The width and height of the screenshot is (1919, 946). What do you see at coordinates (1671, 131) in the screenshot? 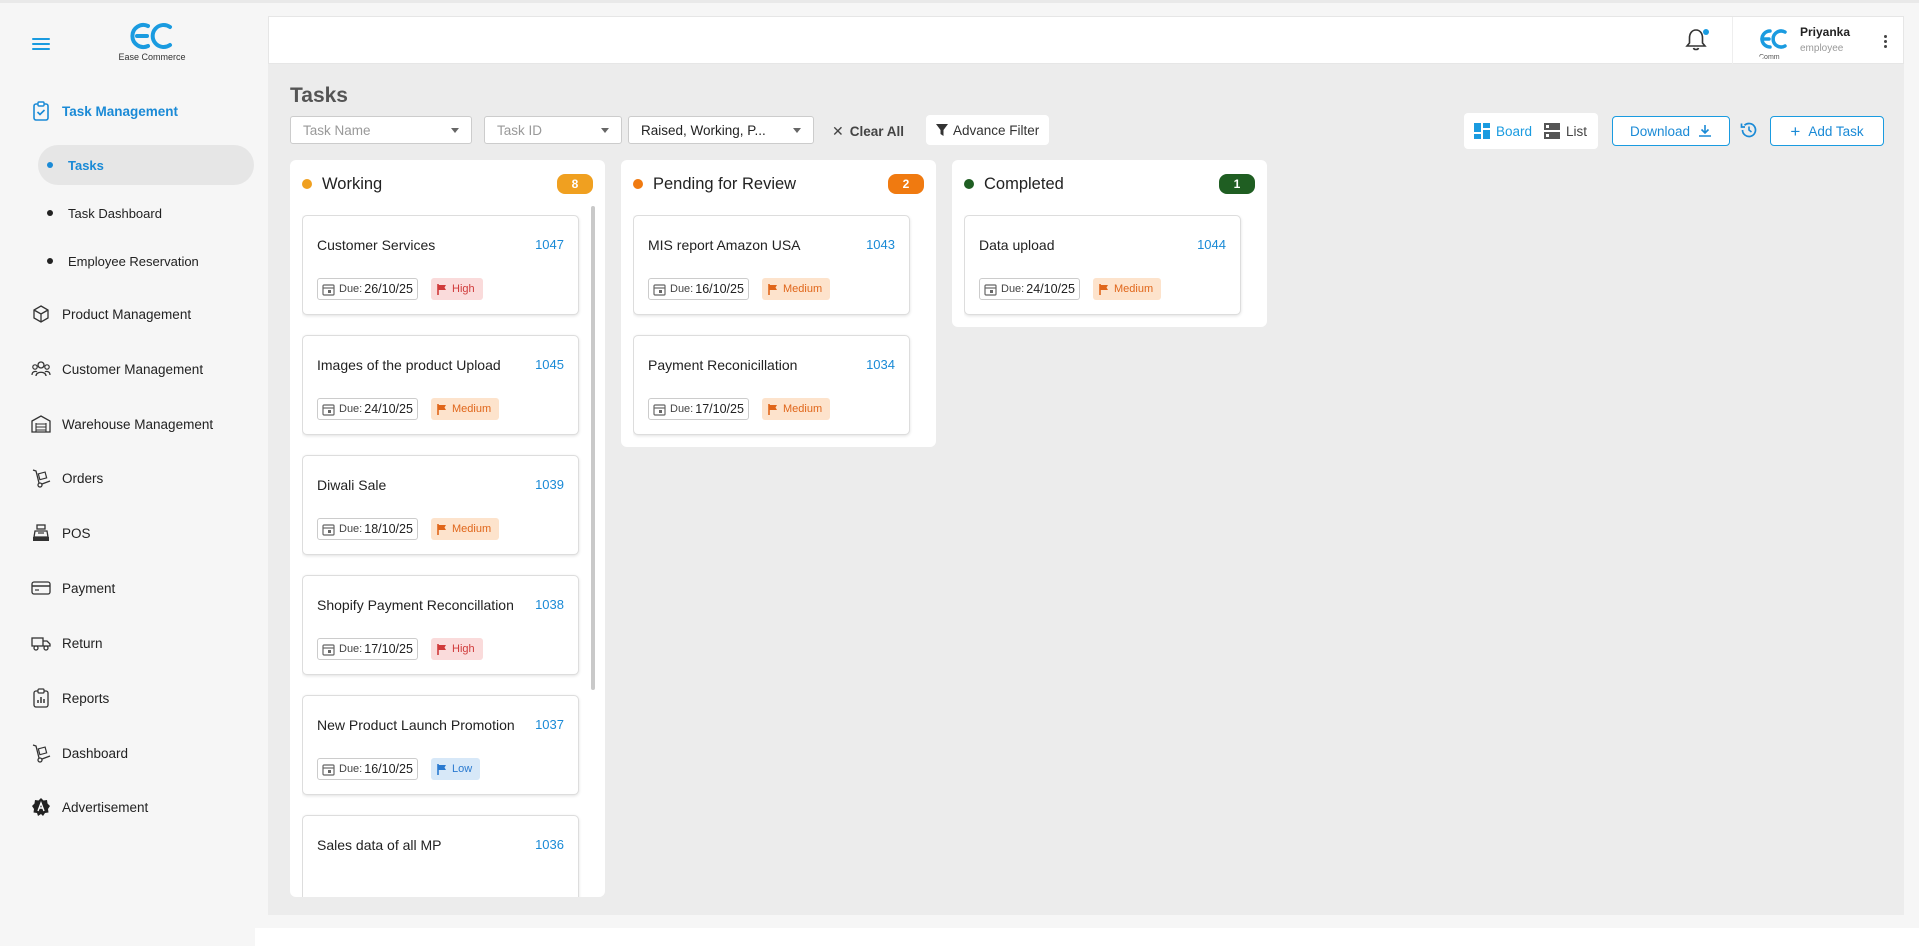
I see `download-button: Download` at bounding box center [1671, 131].